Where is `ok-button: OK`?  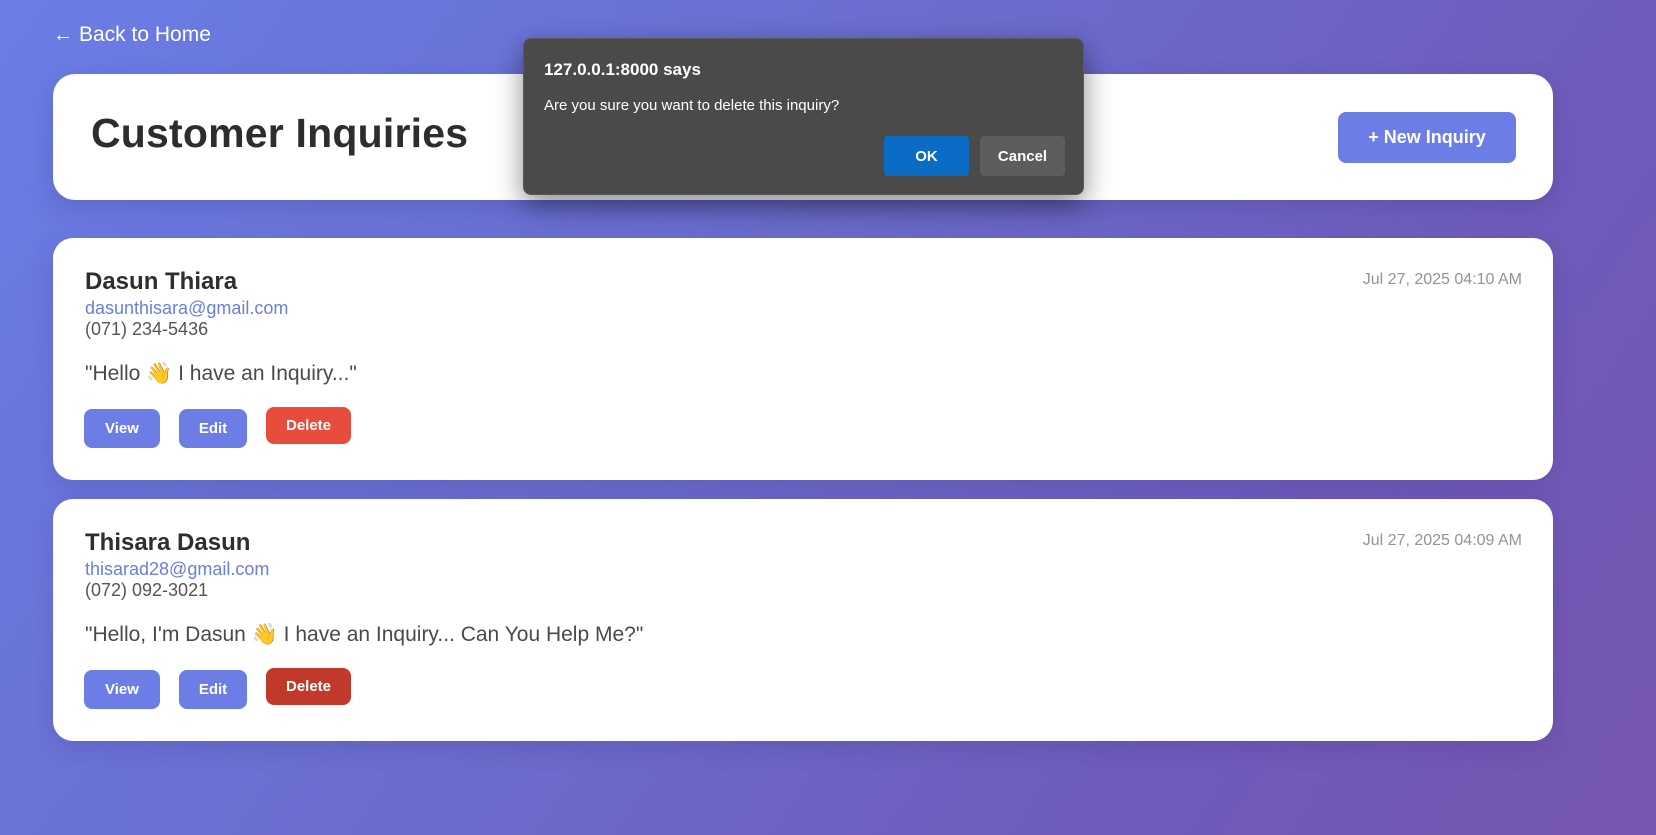 ok-button: OK is located at coordinates (926, 156).